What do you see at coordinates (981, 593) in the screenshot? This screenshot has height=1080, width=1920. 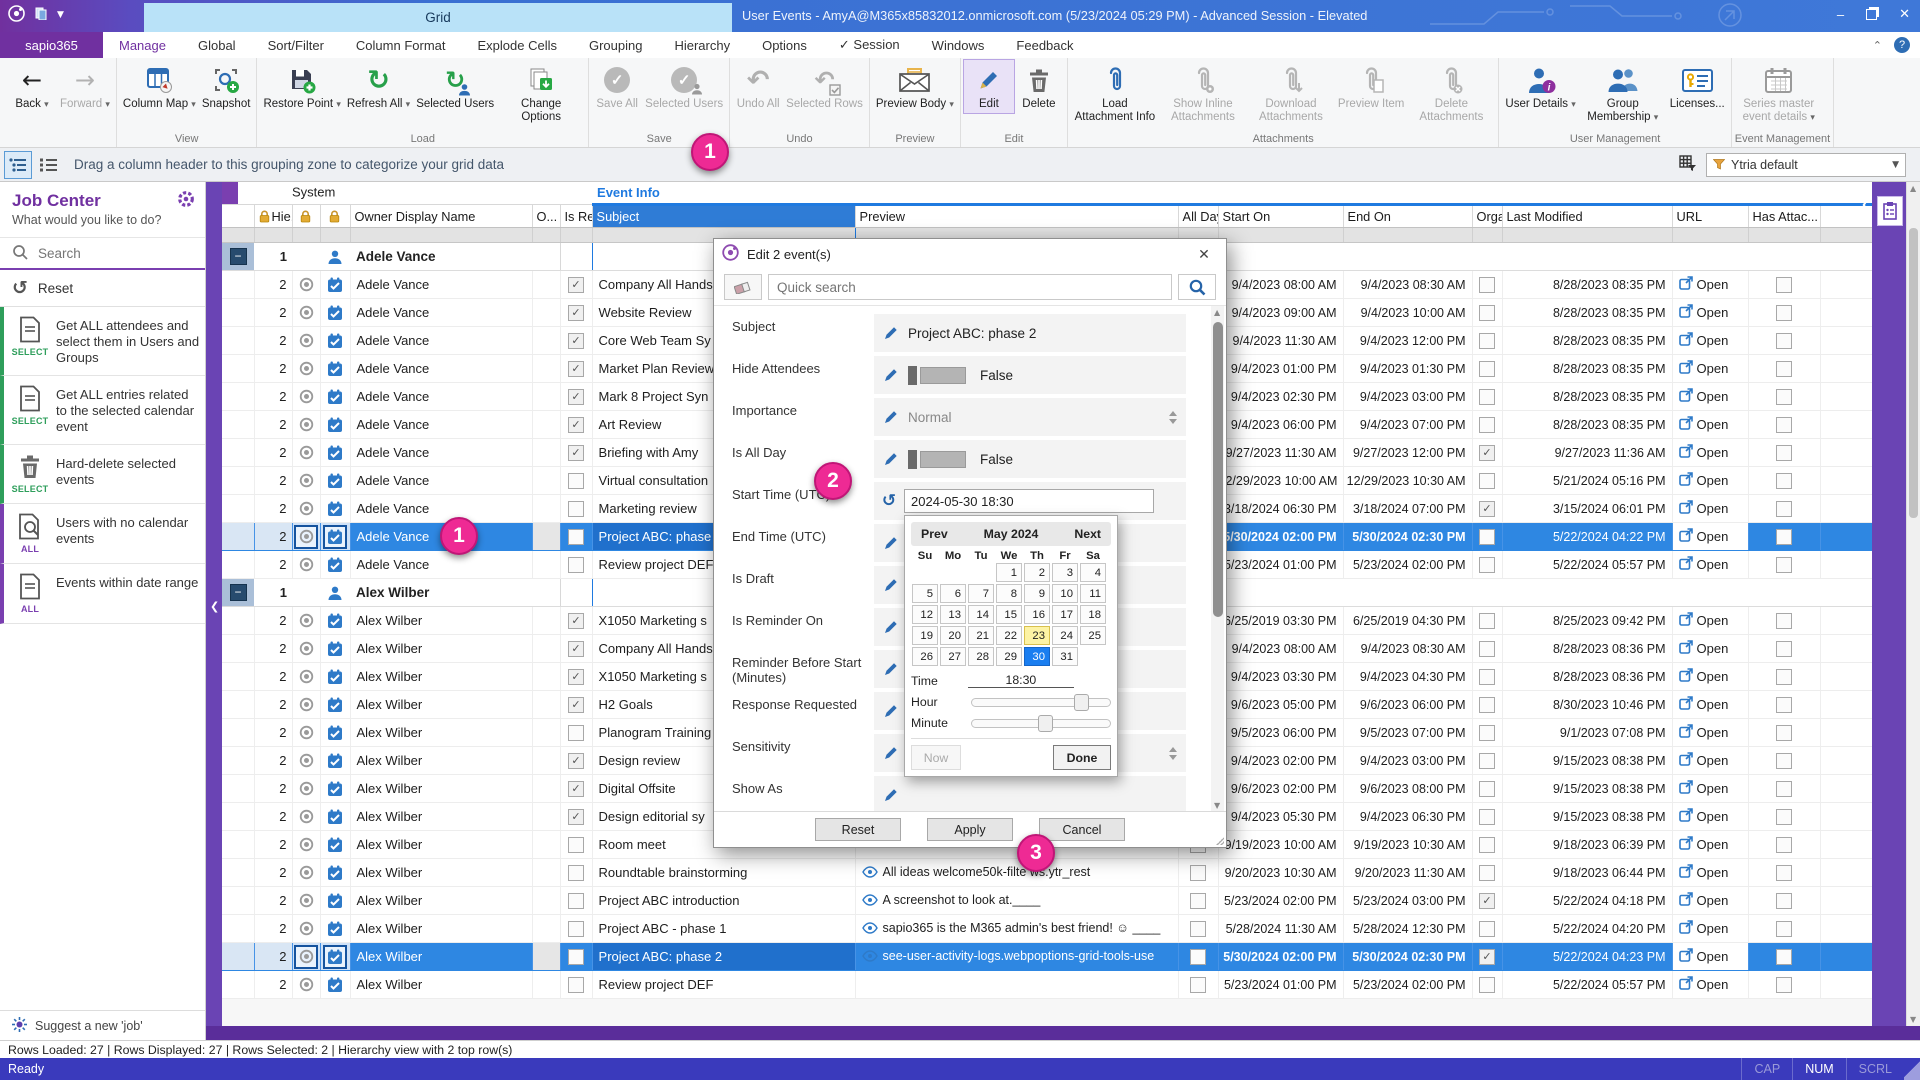 I see `calendar-day: 7` at bounding box center [981, 593].